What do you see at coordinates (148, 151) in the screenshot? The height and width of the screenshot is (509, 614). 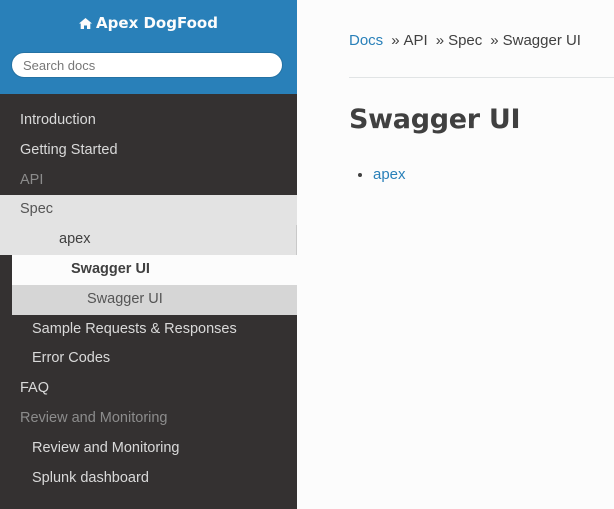 I see `sidebar-item-getting-started: Getting Started` at bounding box center [148, 151].